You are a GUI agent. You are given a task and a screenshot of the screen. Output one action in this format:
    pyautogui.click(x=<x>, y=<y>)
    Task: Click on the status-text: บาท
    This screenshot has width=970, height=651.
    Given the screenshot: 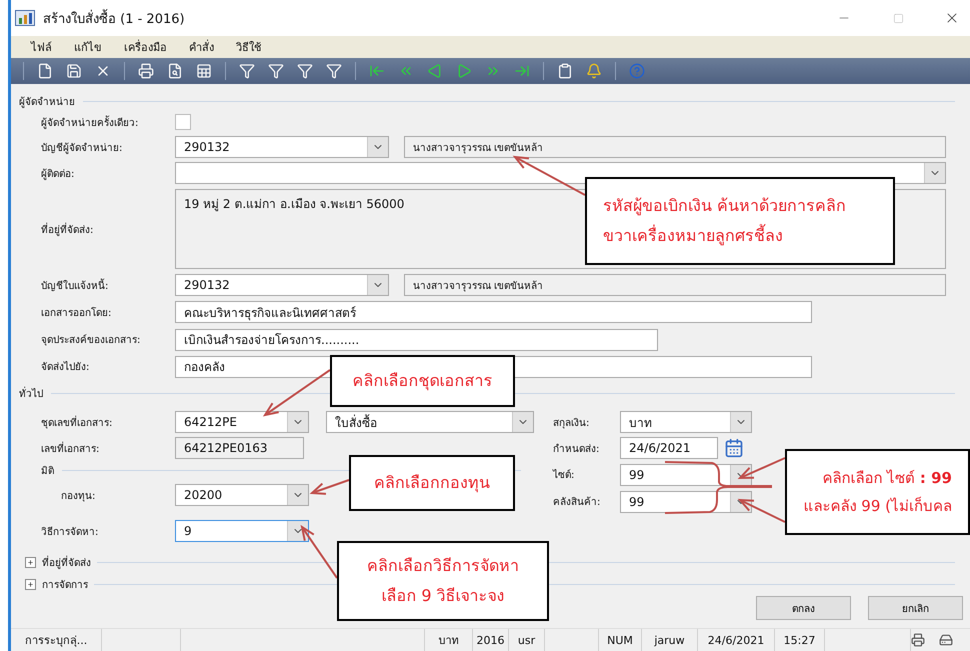 What is the action you would take?
    pyautogui.click(x=449, y=640)
    